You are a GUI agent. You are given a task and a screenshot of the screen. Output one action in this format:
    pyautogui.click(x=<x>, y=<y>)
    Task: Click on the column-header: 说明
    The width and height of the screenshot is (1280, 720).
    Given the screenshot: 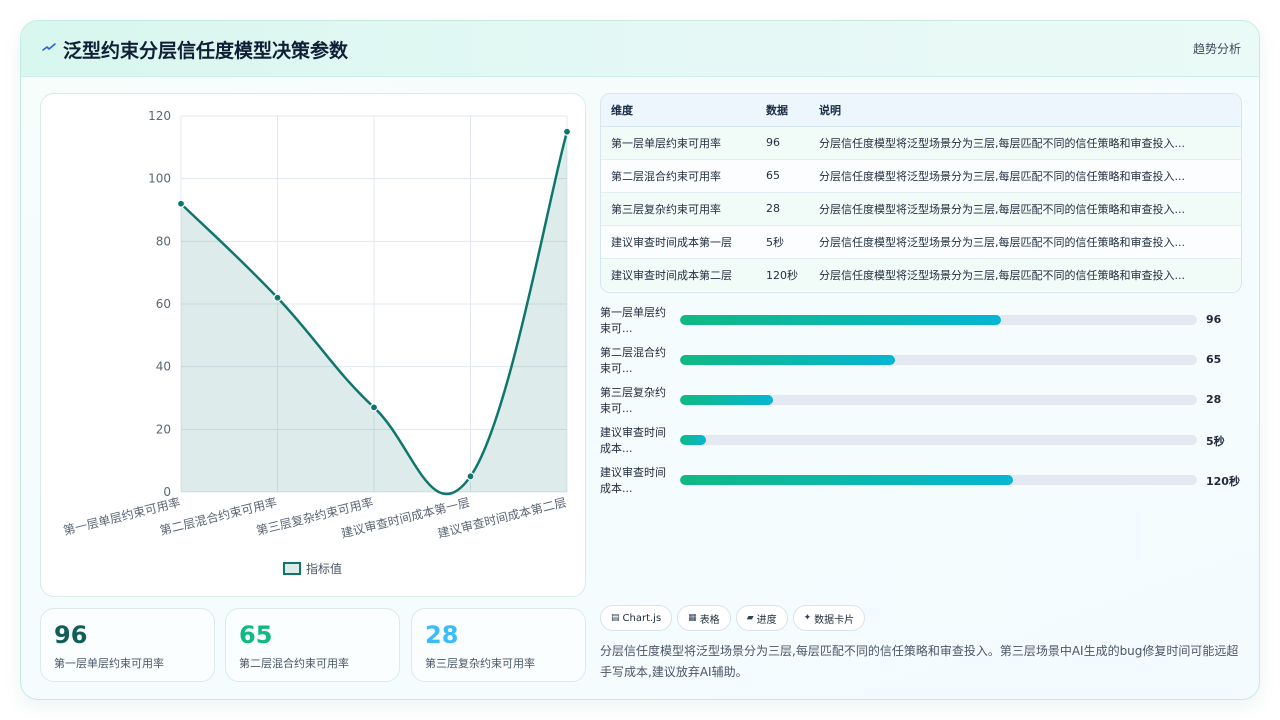 What is the action you would take?
    pyautogui.click(x=1025, y=110)
    